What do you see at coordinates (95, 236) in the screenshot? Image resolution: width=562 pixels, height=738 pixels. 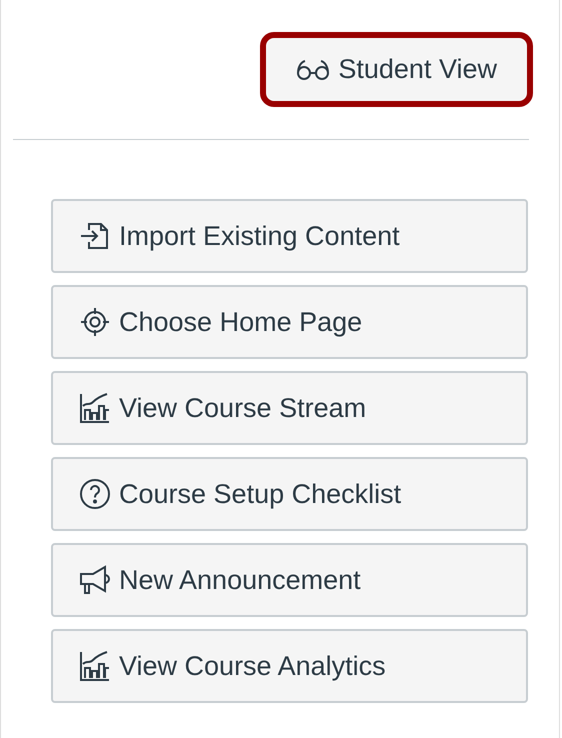 I see `import-icon` at bounding box center [95, 236].